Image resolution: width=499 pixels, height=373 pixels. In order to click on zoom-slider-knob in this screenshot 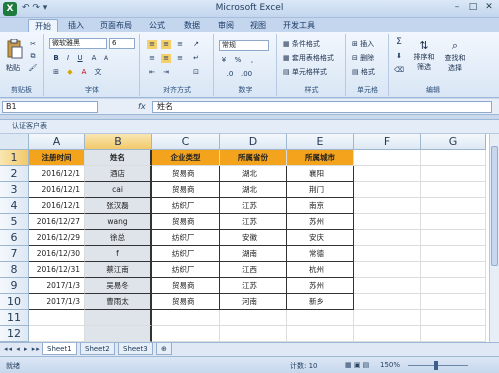, I will do `click(436, 365)`.